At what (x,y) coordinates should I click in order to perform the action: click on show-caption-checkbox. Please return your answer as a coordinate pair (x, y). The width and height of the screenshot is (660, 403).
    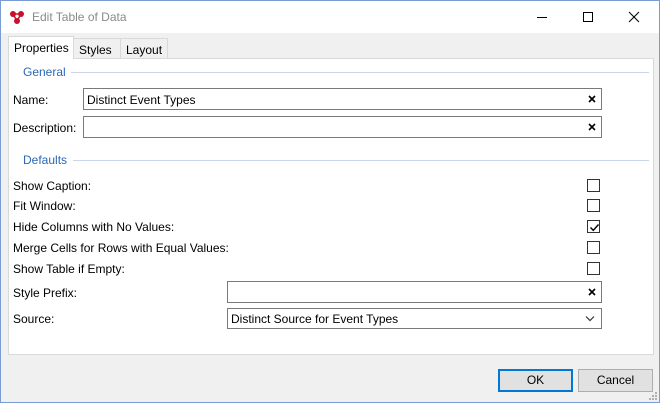
    Looking at the image, I should click on (593, 185).